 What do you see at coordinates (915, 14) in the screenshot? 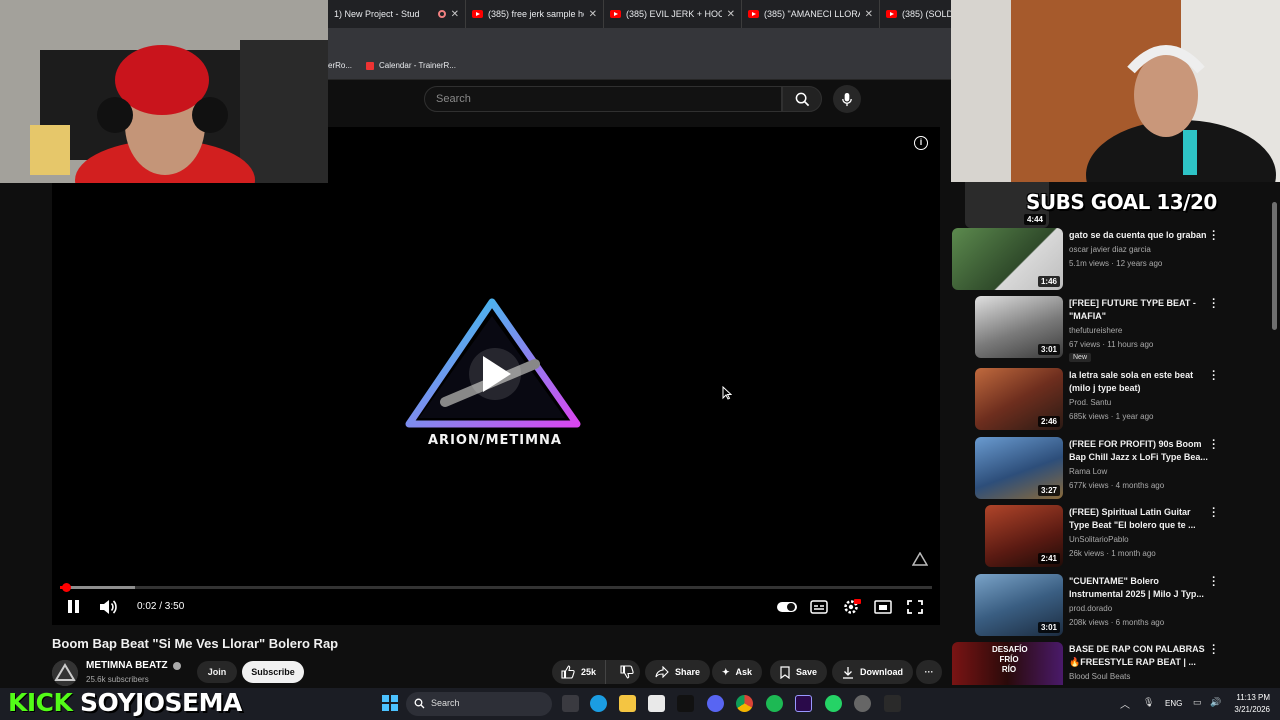
I see `tab-sold-amor: (385) (SOLD) Amor V` at bounding box center [915, 14].